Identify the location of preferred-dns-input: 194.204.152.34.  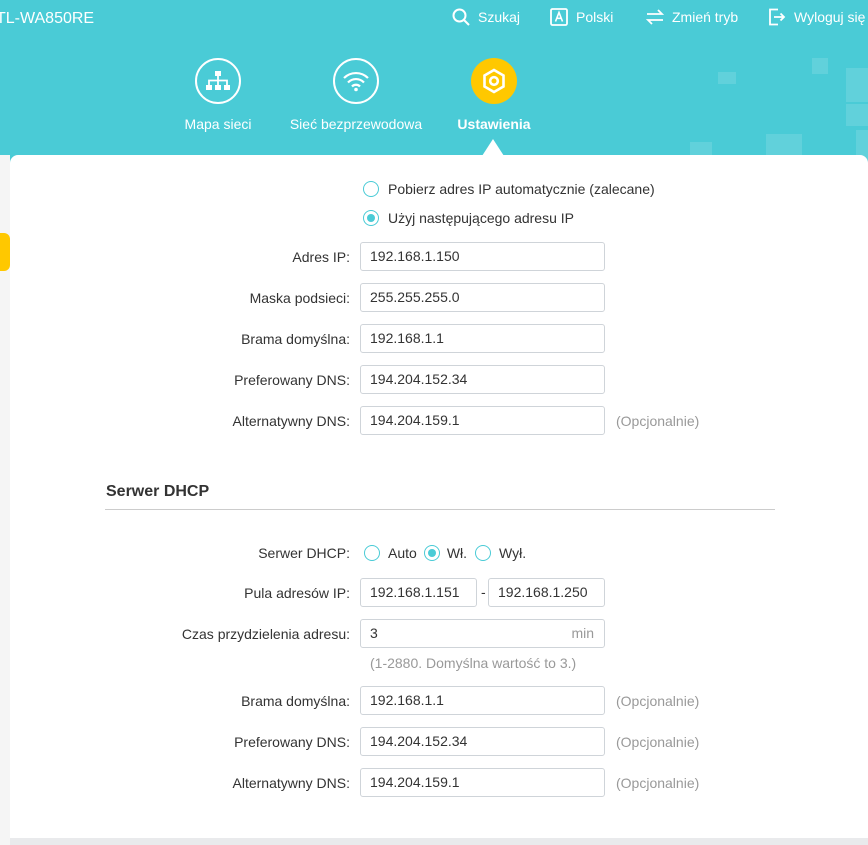
(482, 379).